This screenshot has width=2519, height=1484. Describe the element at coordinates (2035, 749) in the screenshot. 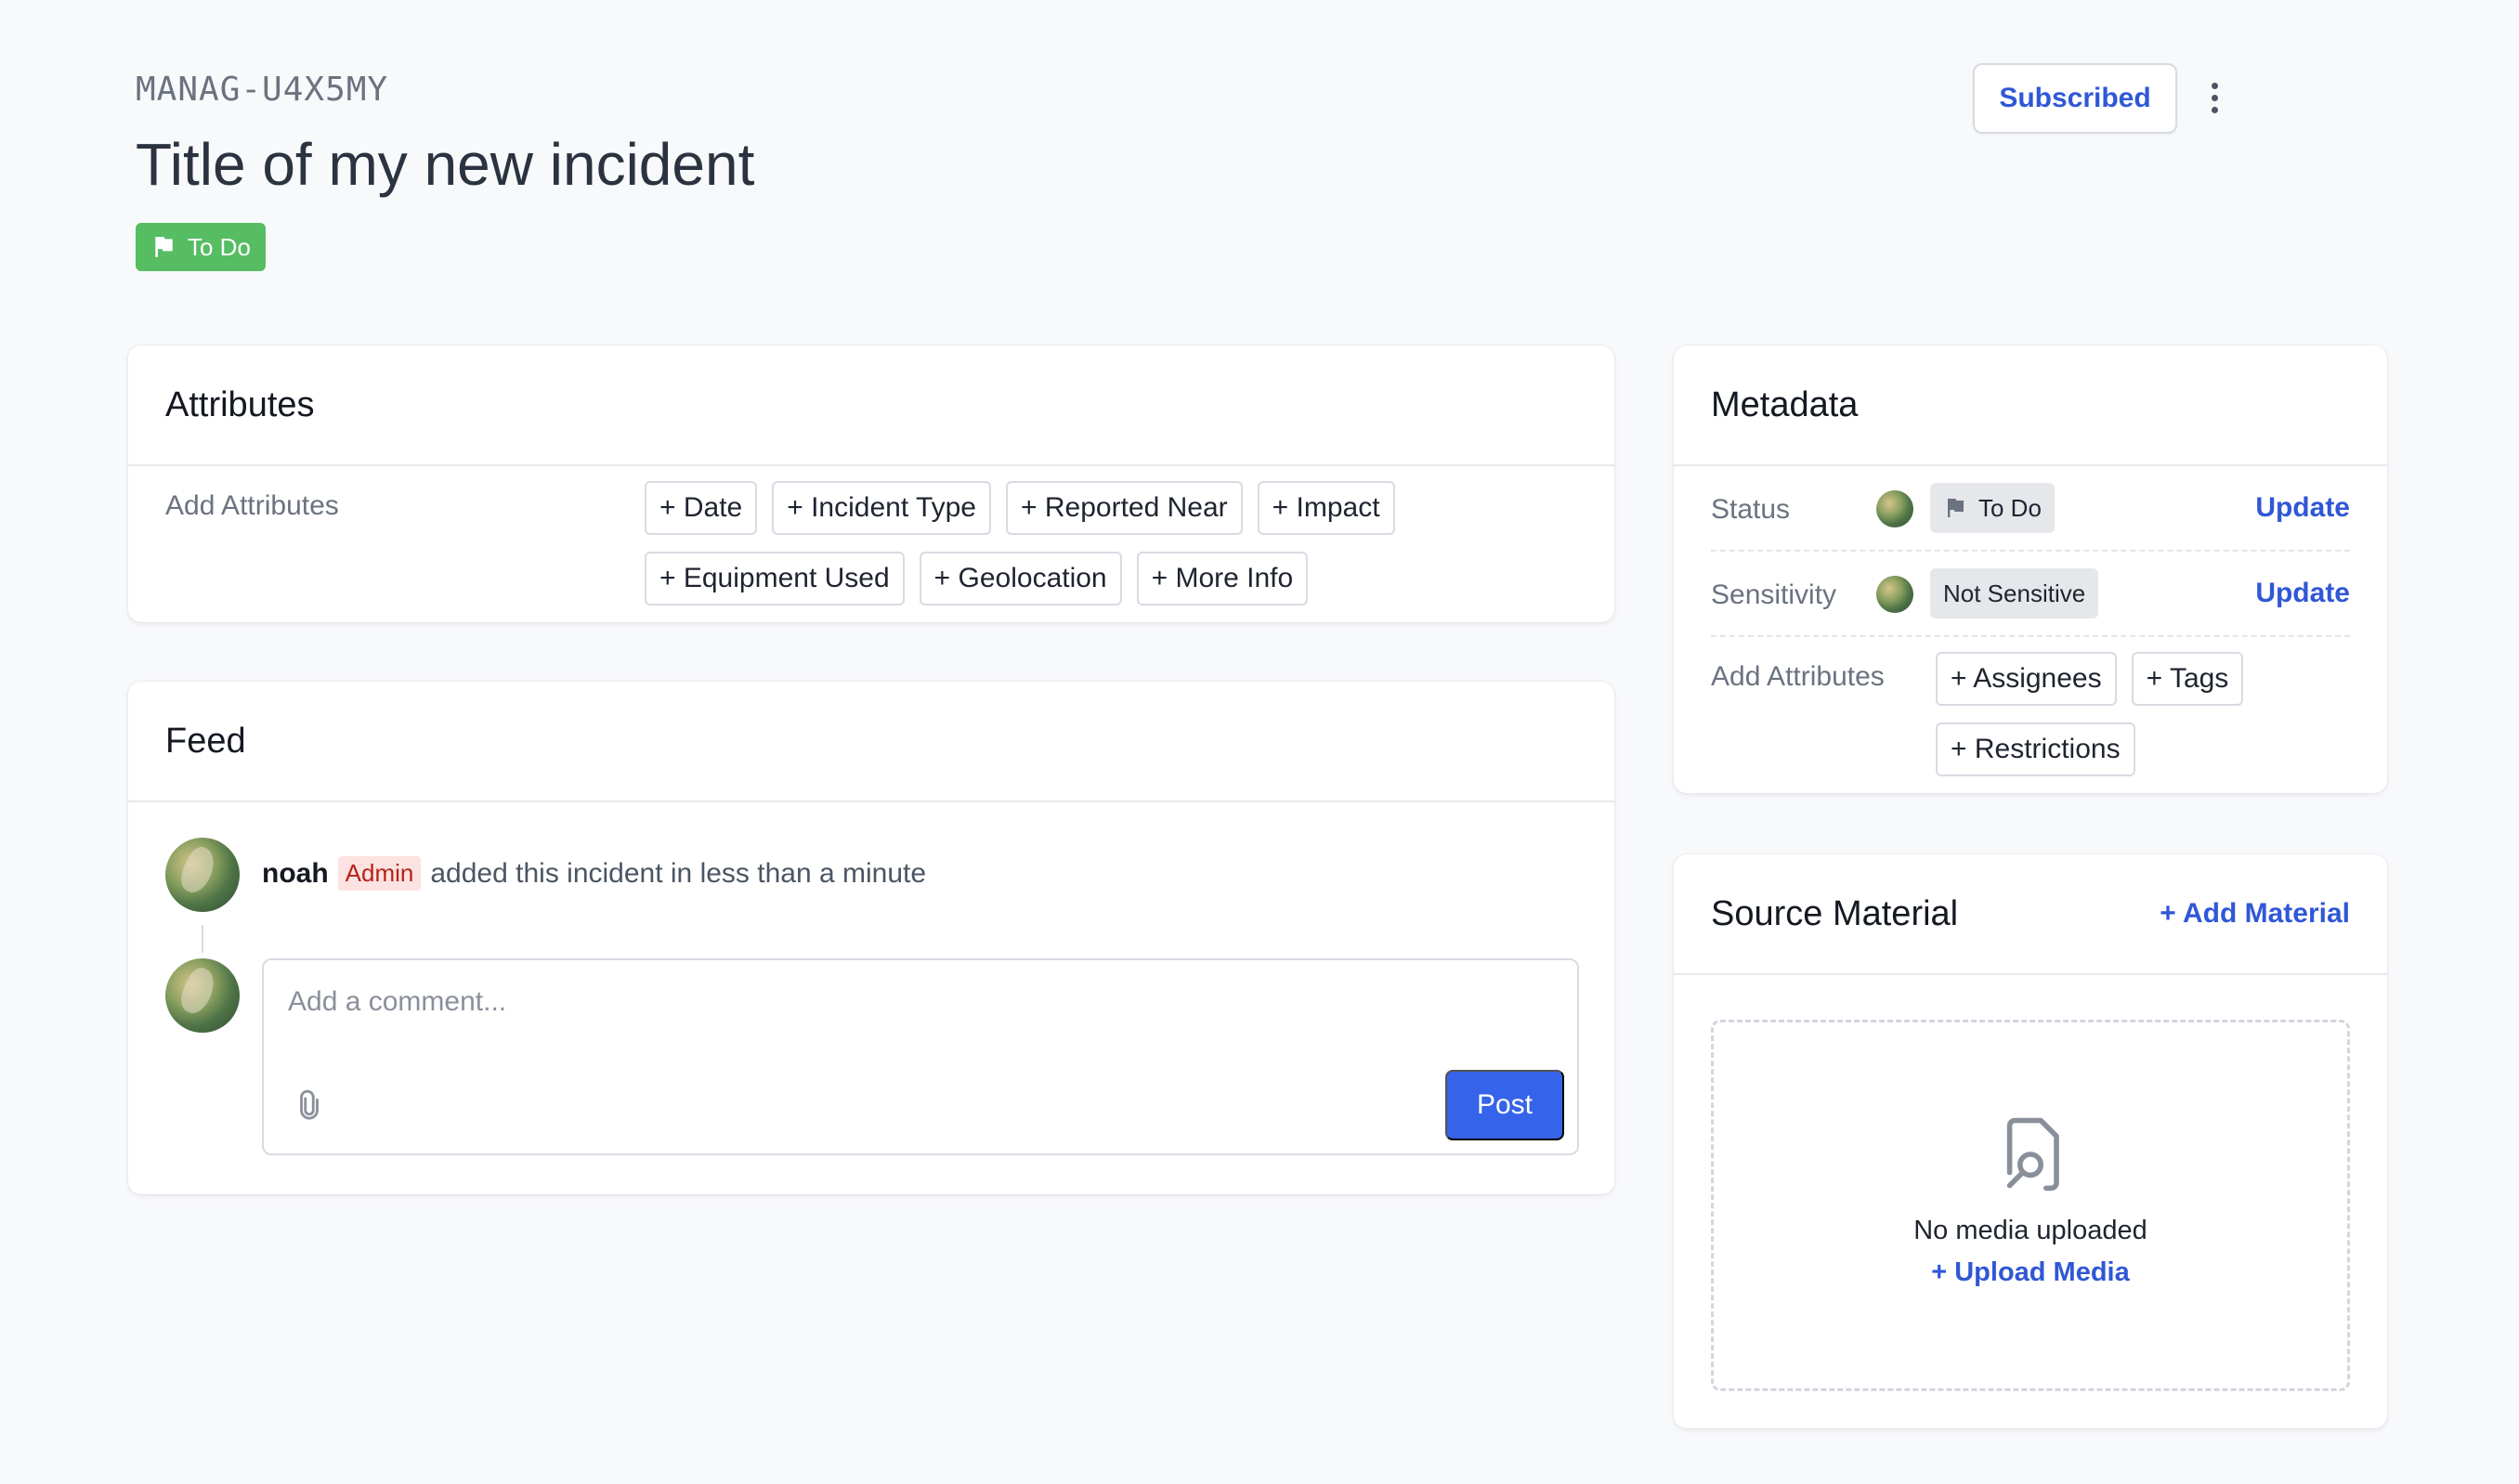

I see `add-restrictions-button: + Restrictions` at that location.